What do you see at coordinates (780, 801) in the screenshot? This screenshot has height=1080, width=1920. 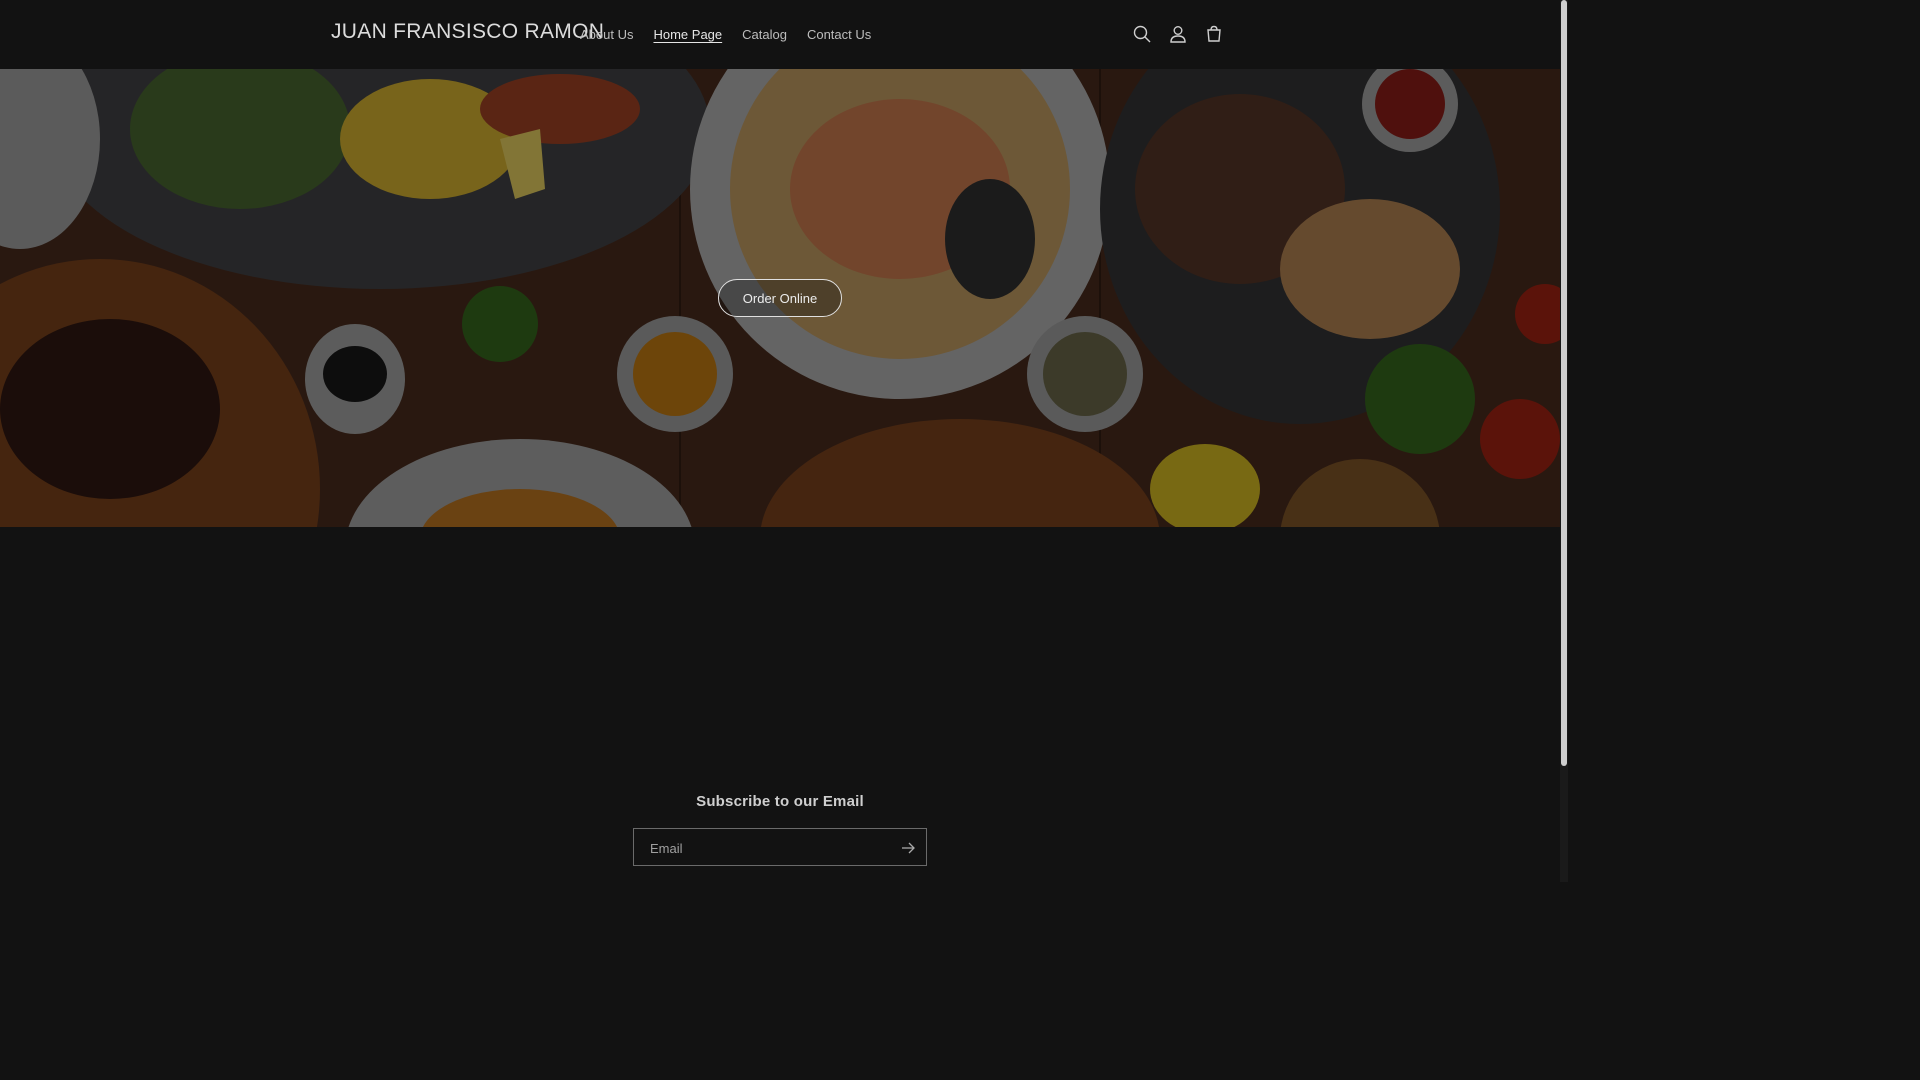 I see `newsletter-title: Subscribe to our Email` at bounding box center [780, 801].